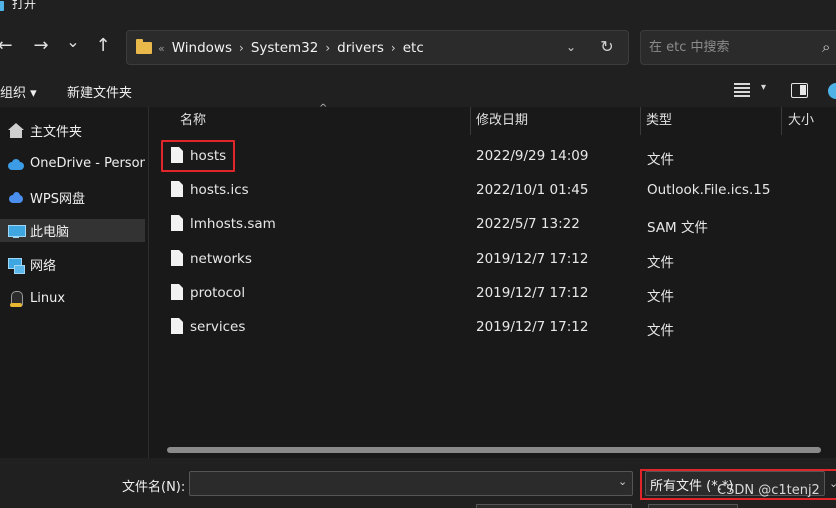 The width and height of the screenshot is (836, 508). I want to click on file-type: Outlook.File.ics.15, so click(709, 190).